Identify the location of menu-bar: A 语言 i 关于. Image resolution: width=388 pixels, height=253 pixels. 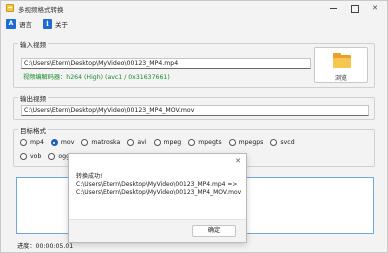
(194, 24).